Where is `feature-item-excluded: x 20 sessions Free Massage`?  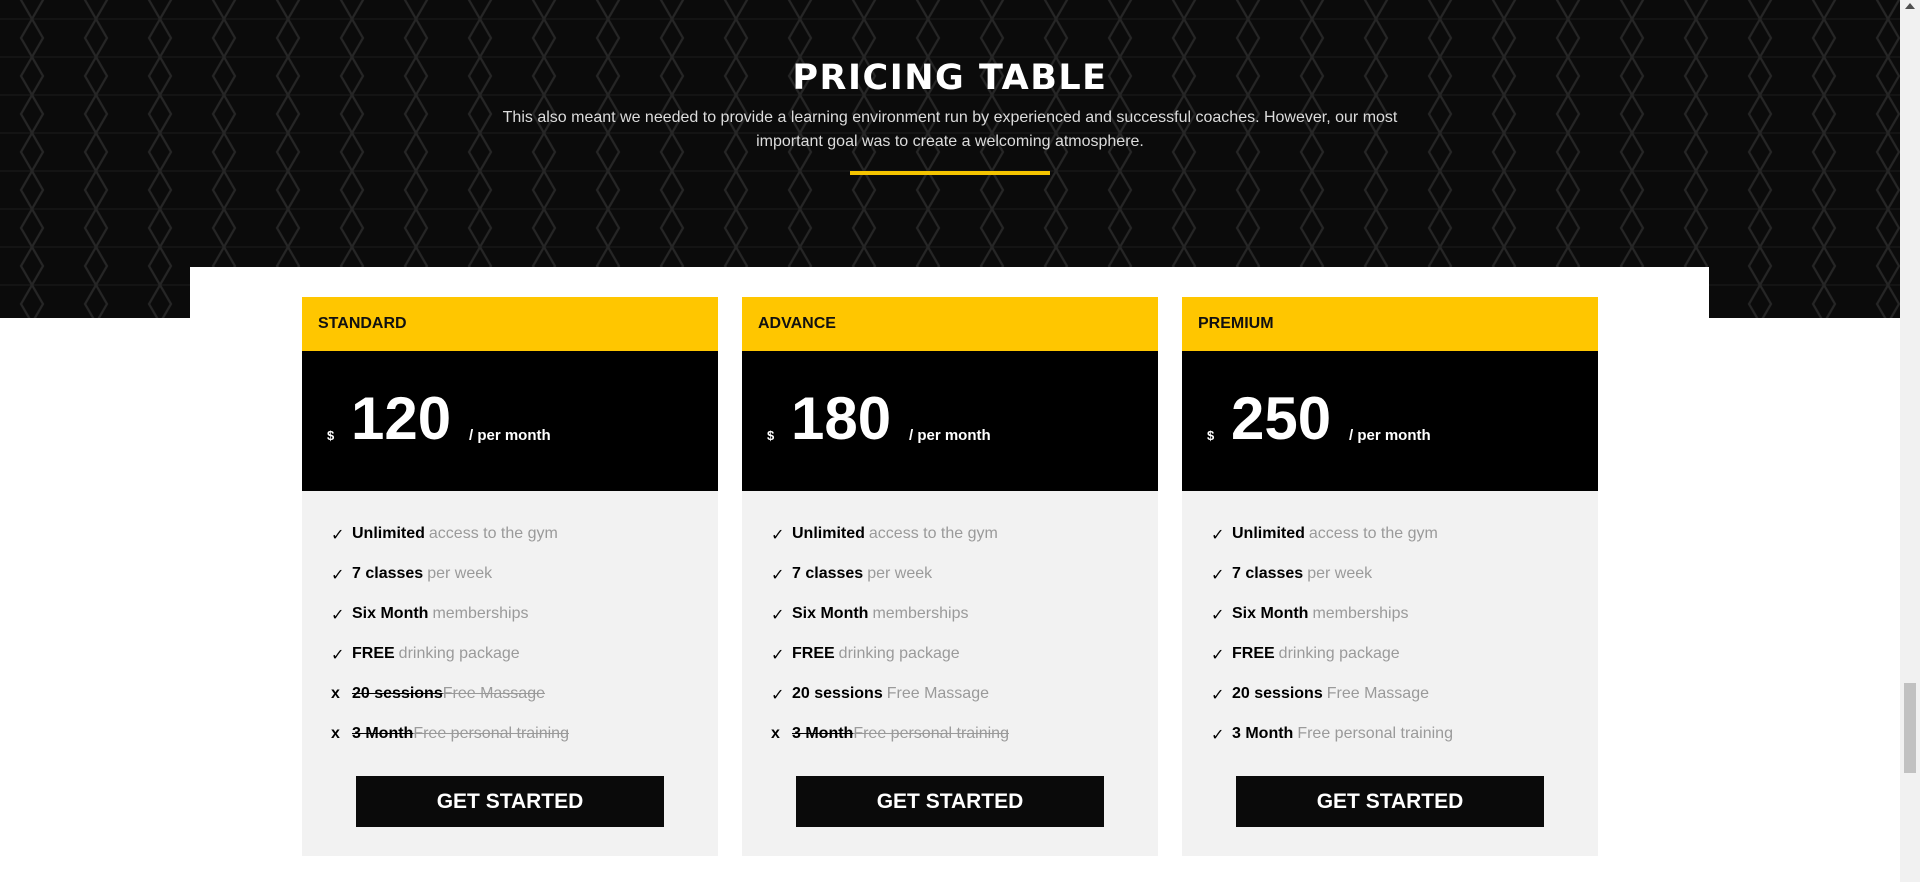
feature-item-excluded: x 20 sessions Free Massage is located at coordinates (450, 705).